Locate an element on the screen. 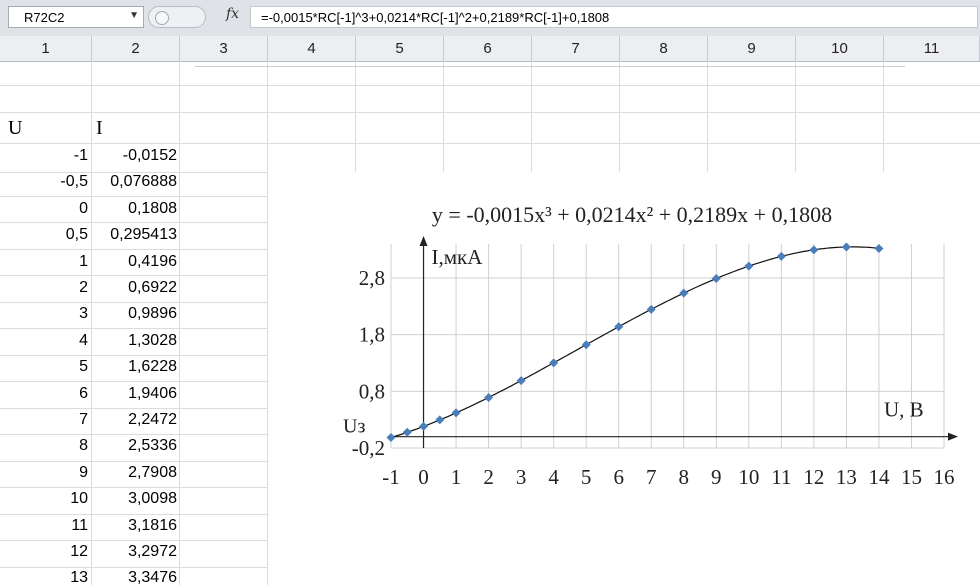 The height and width of the screenshot is (587, 980). cell-i: 0,4196 is located at coordinates (134, 262).